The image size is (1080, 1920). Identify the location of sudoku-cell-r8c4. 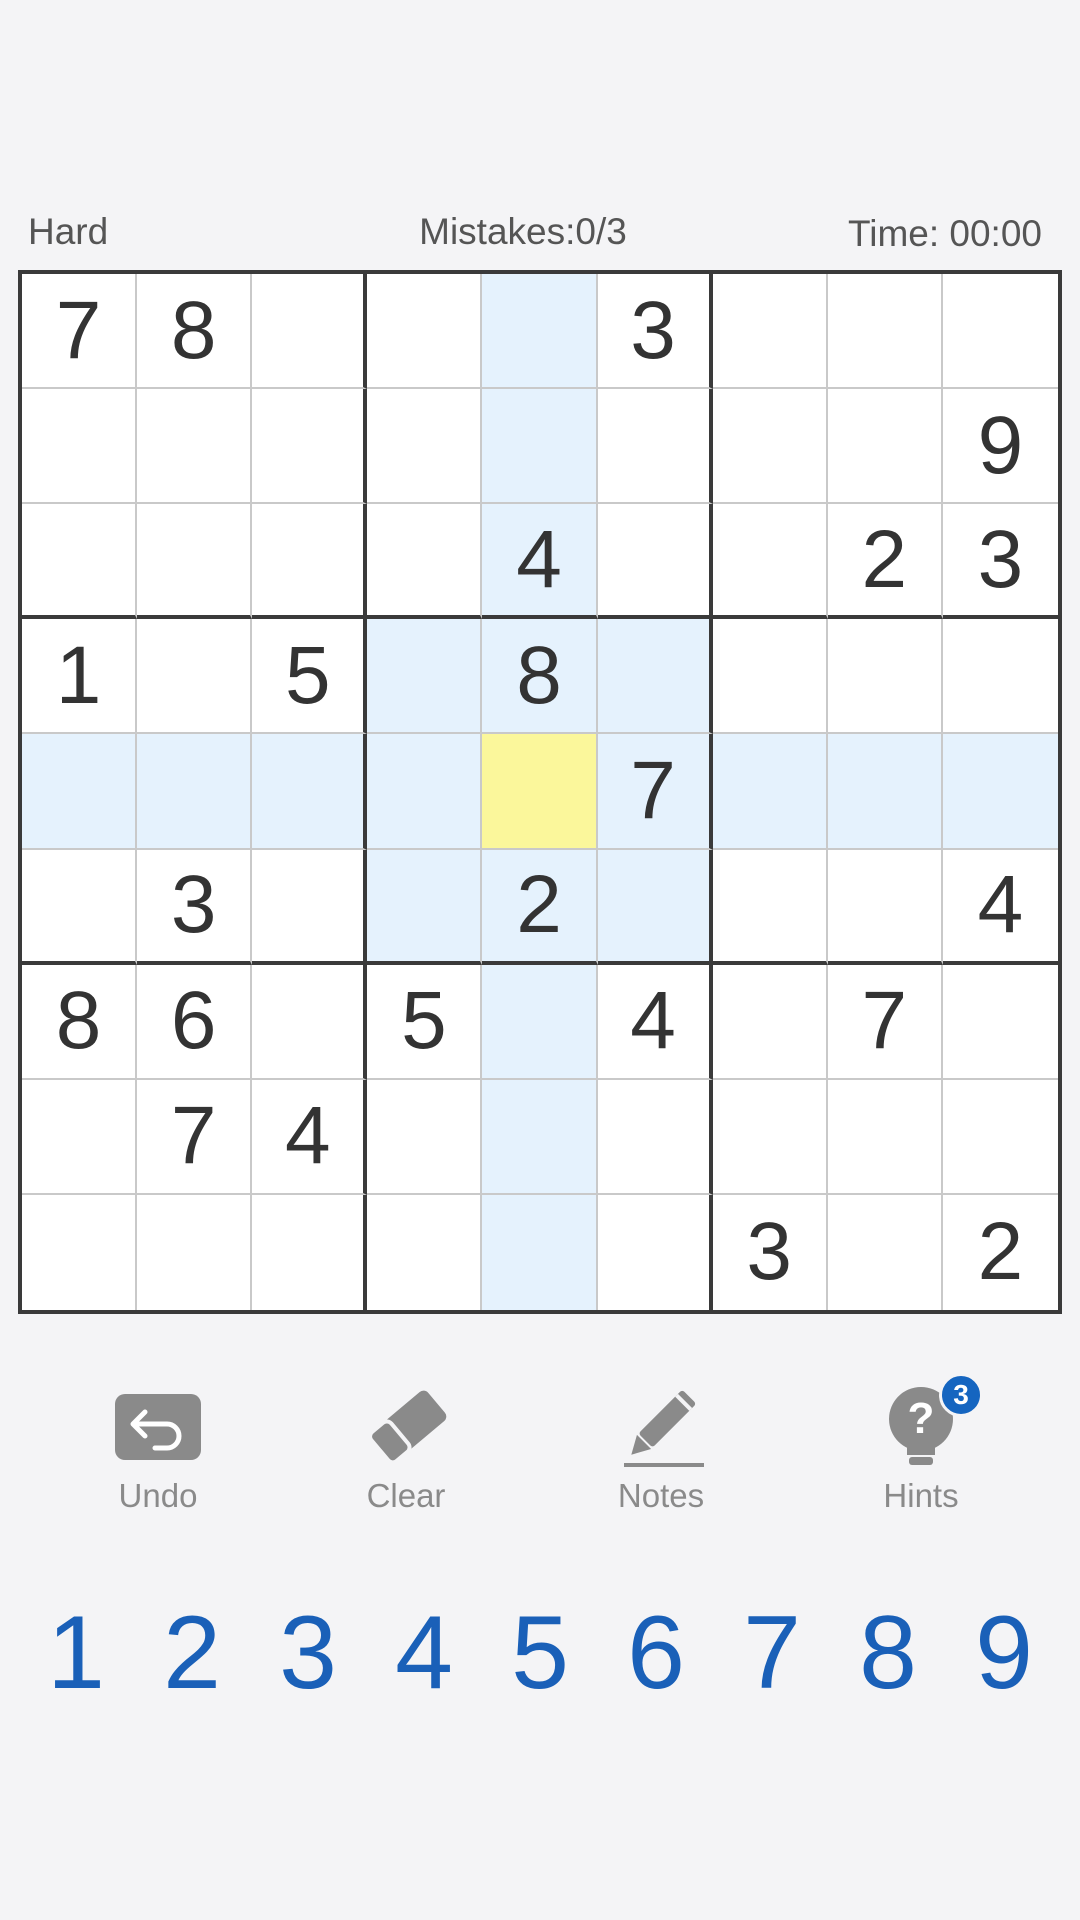
(425, 1137).